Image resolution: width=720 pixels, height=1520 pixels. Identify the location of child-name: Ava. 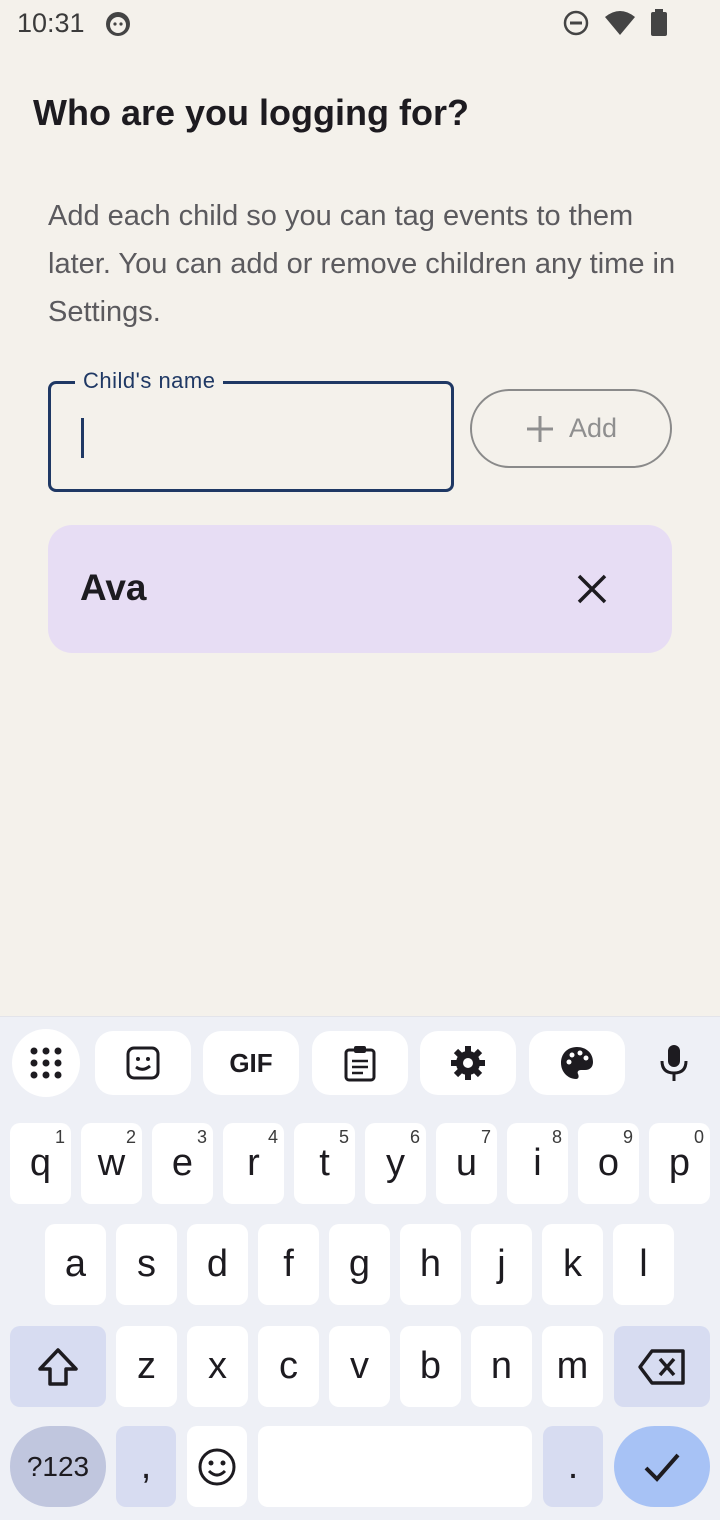
(113, 587).